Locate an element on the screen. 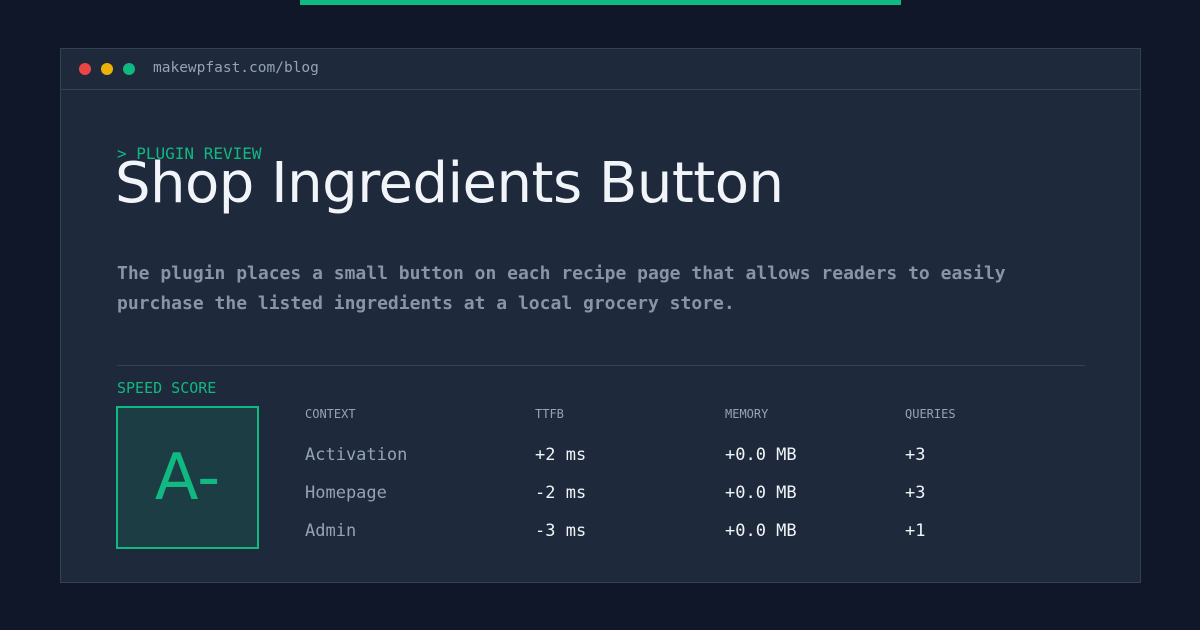  row-homepage-ttfb: -2 ms is located at coordinates (561, 493).